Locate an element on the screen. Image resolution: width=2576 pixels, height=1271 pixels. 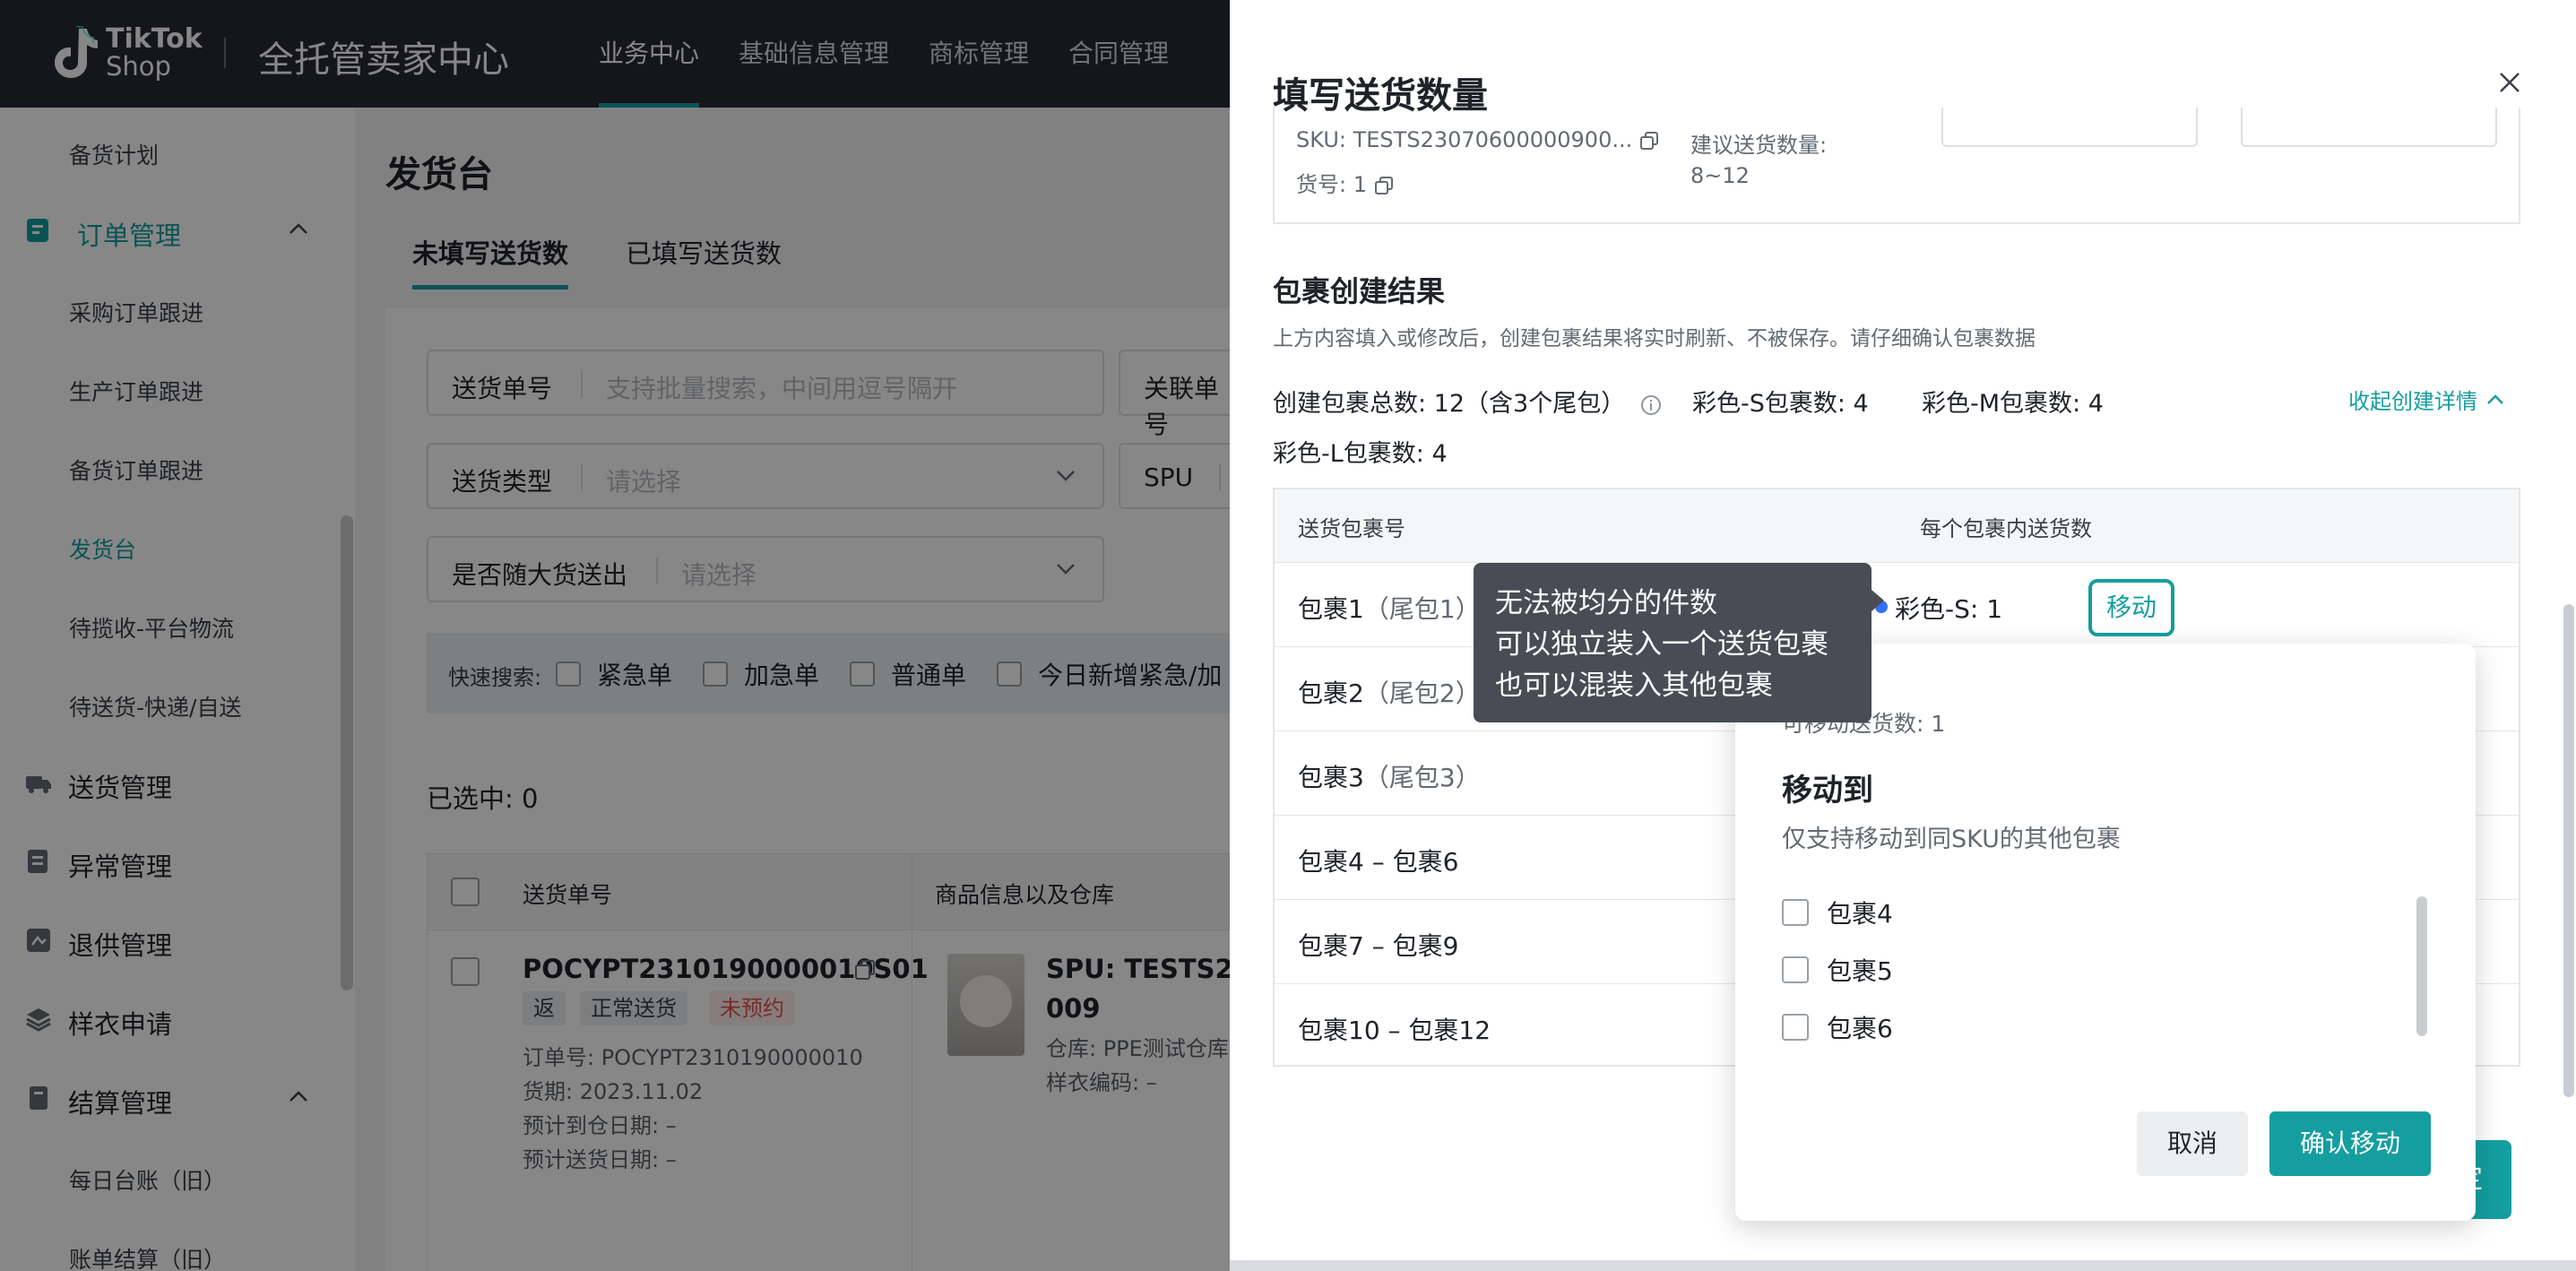
close-icon is located at coordinates (2509, 83).